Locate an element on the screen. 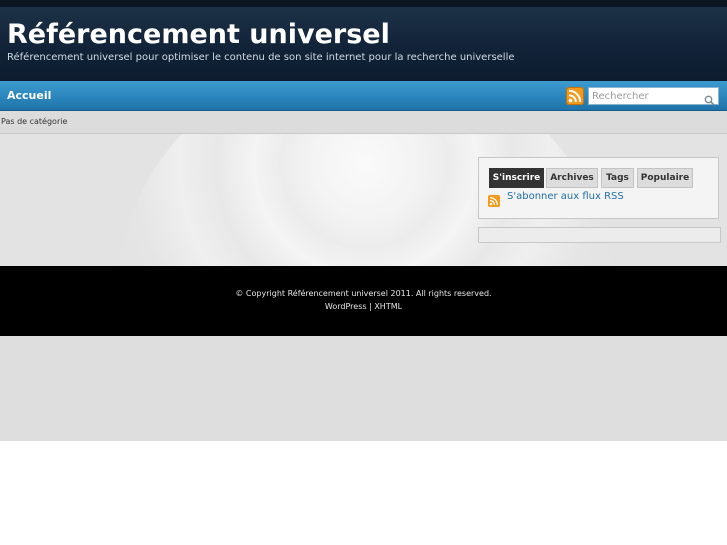  navigation-bar: Accueil is located at coordinates (363, 96).